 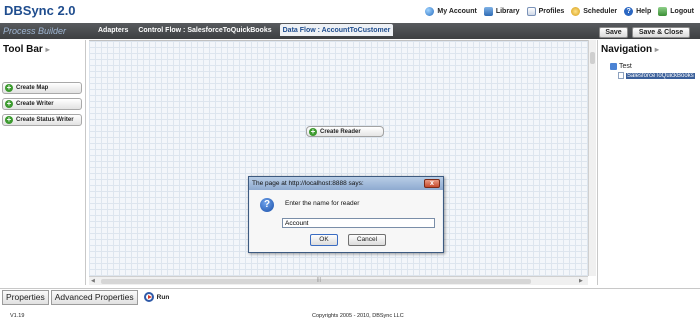 I want to click on dialog-title: The page at http://localhost:8888 says:, so click(x=346, y=183).